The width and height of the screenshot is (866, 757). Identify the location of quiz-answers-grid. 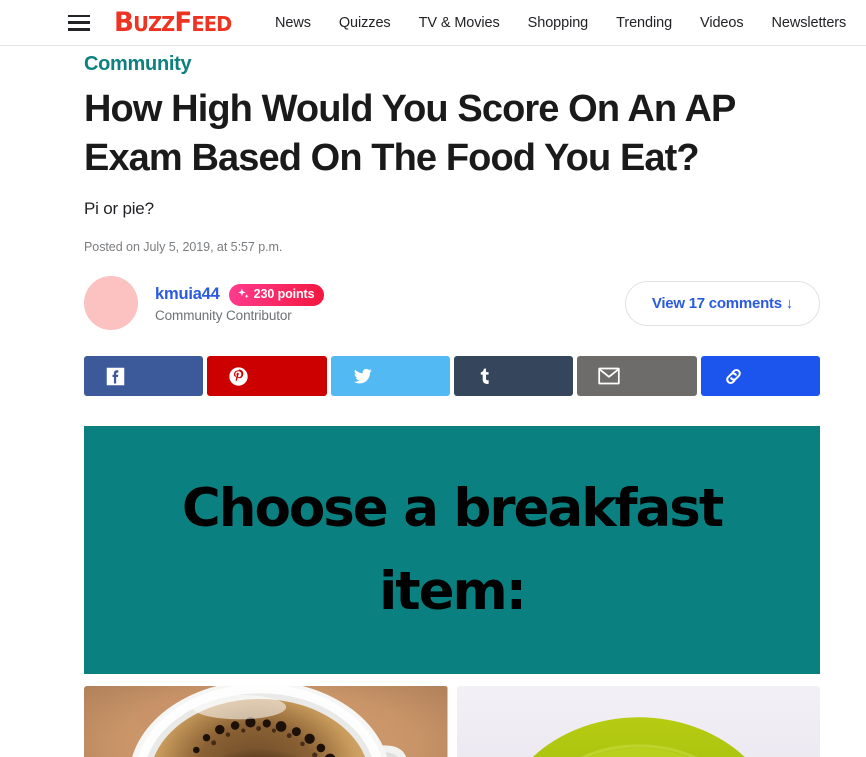
(452, 721).